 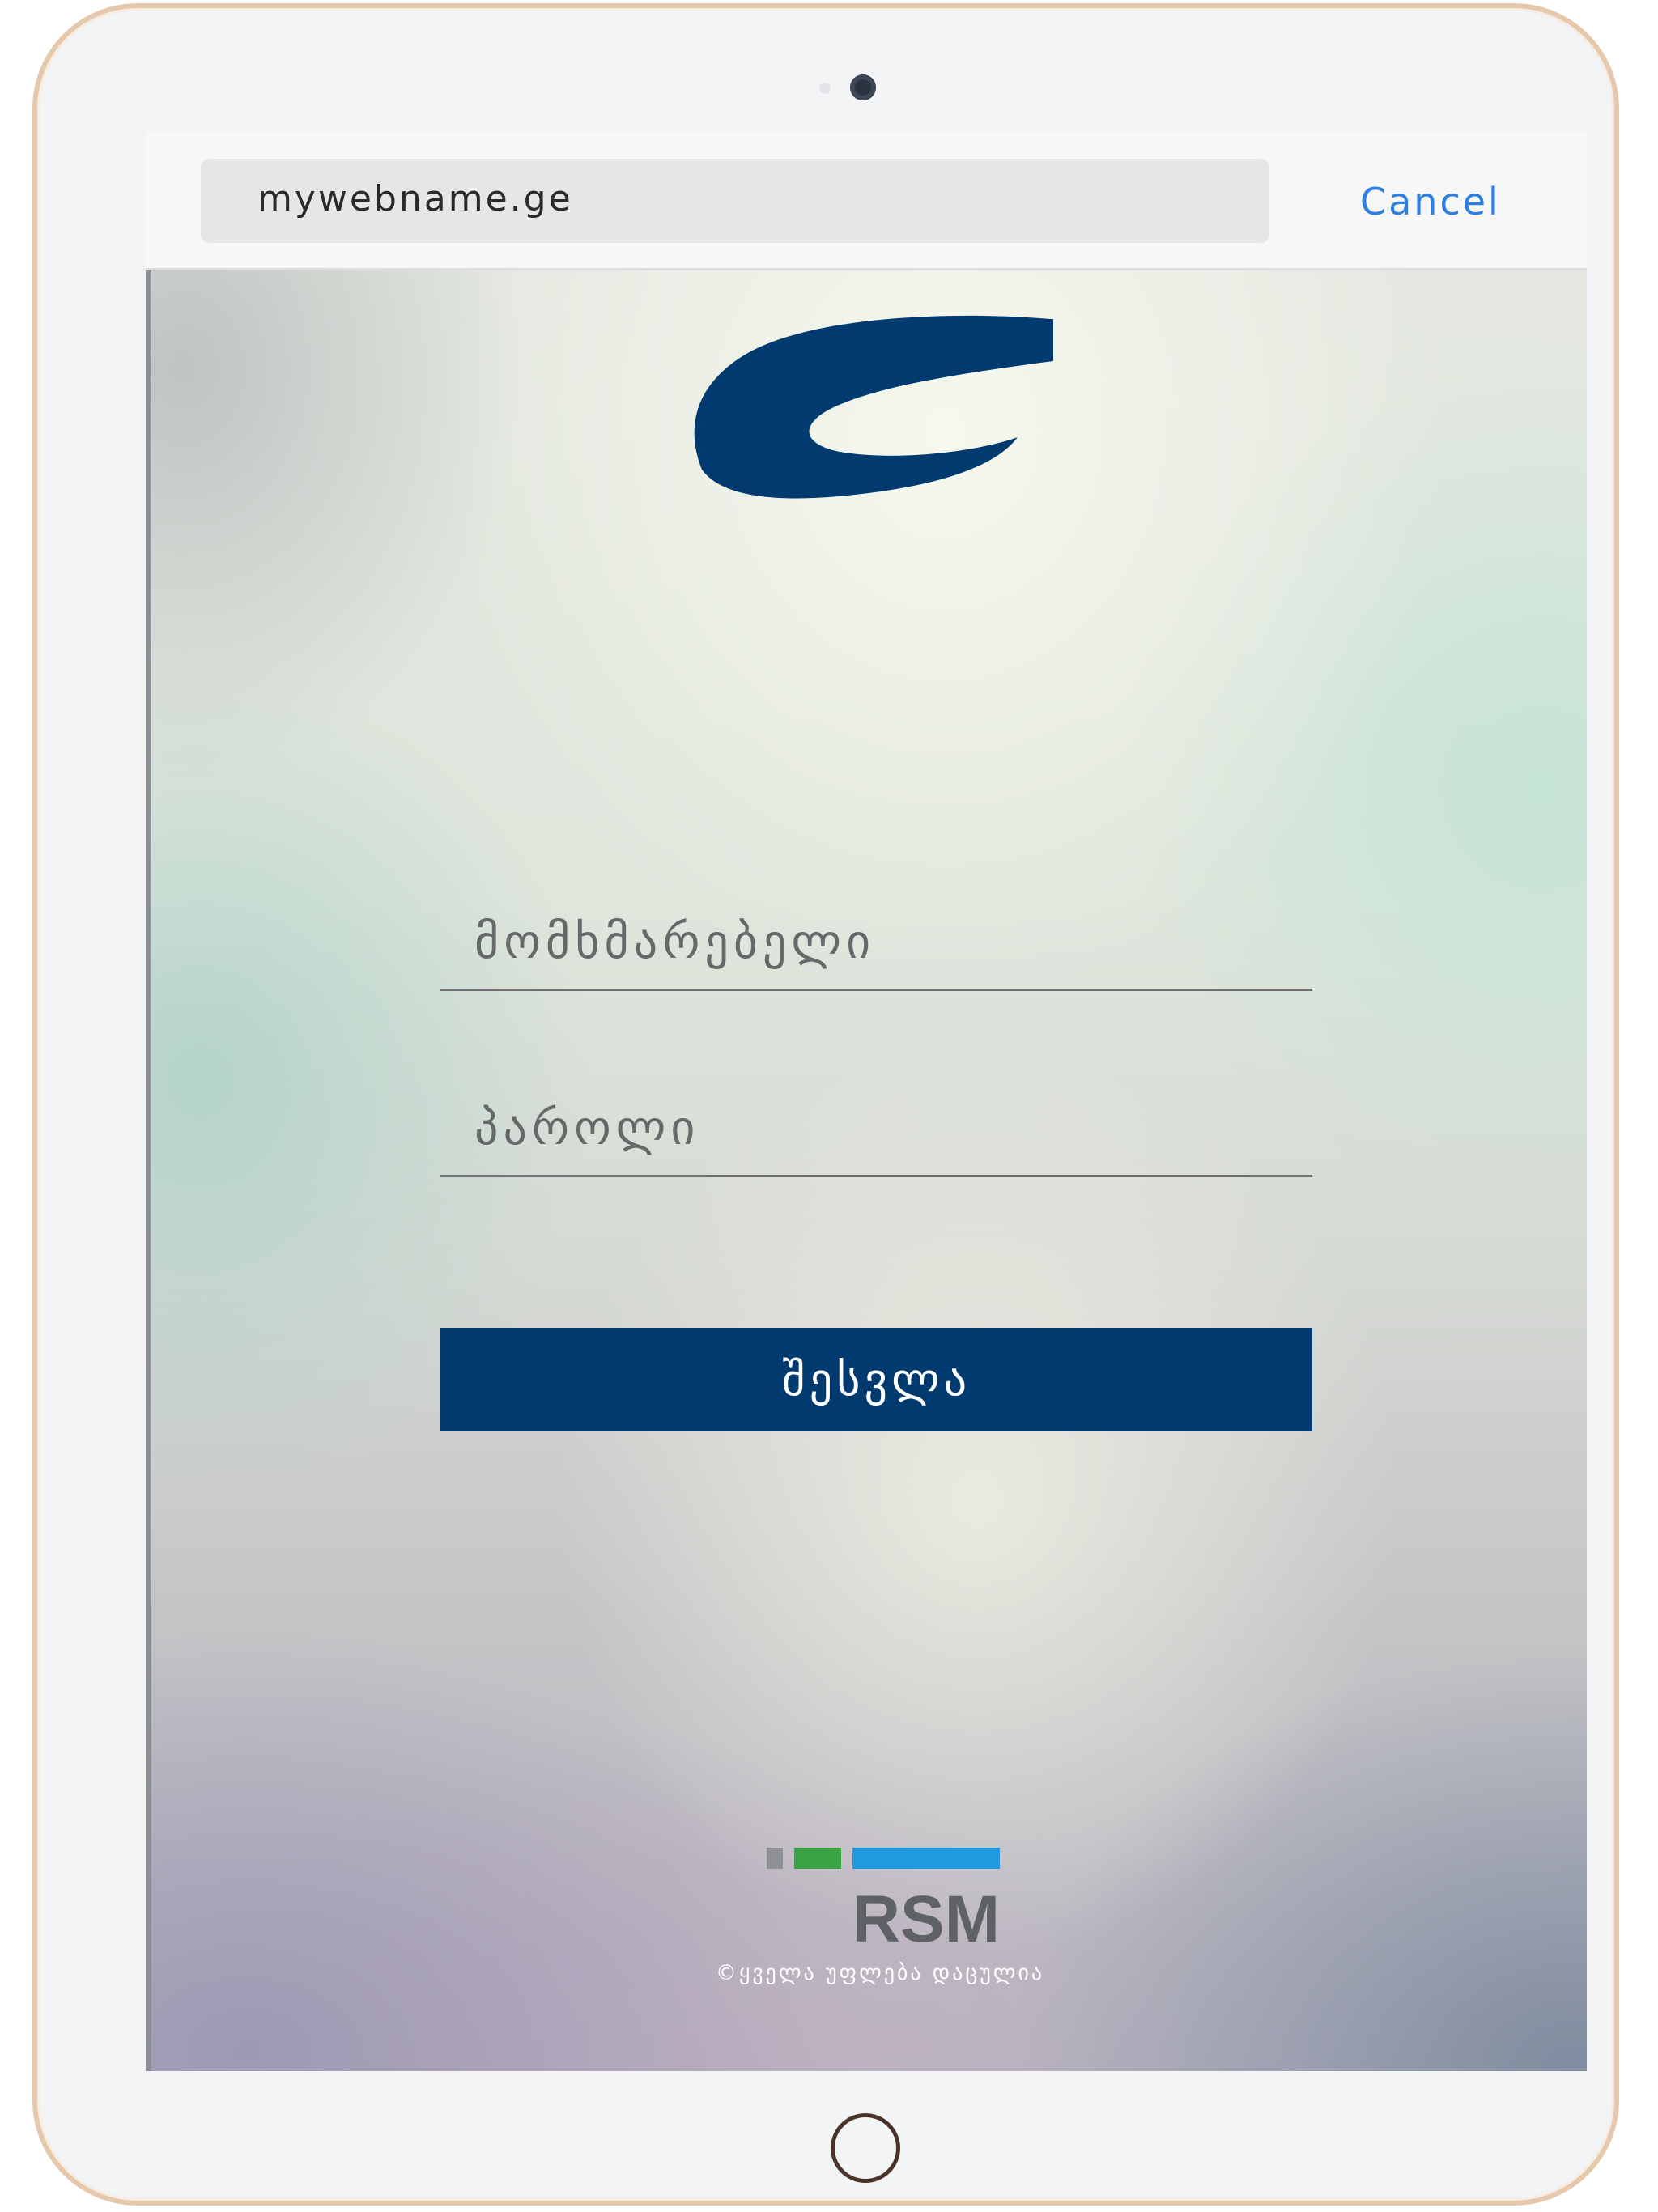 I want to click on url-field: mywebname.ge, so click(x=735, y=201).